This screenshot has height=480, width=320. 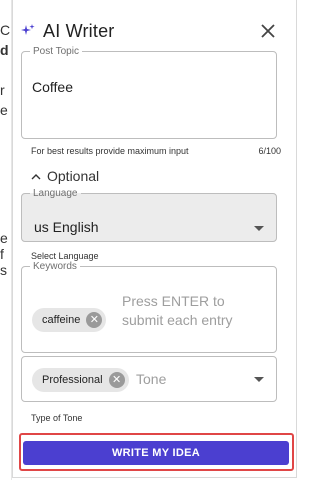 What do you see at coordinates (269, 151) in the screenshot?
I see `character-counter: 6/100` at bounding box center [269, 151].